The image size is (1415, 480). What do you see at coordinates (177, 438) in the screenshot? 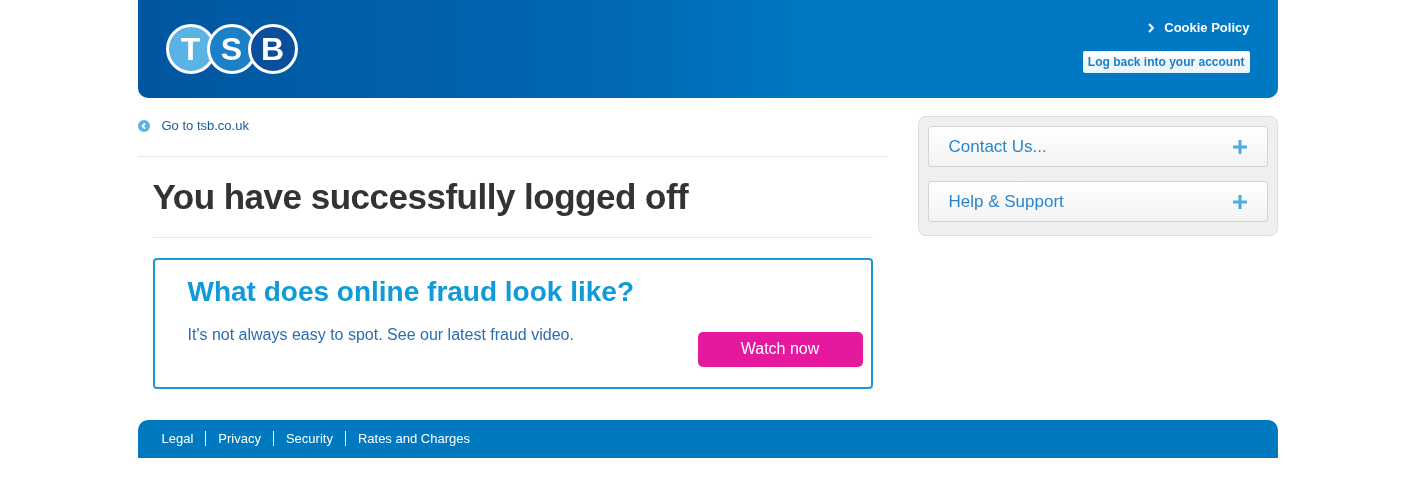
I see `footer-link: Legal` at bounding box center [177, 438].